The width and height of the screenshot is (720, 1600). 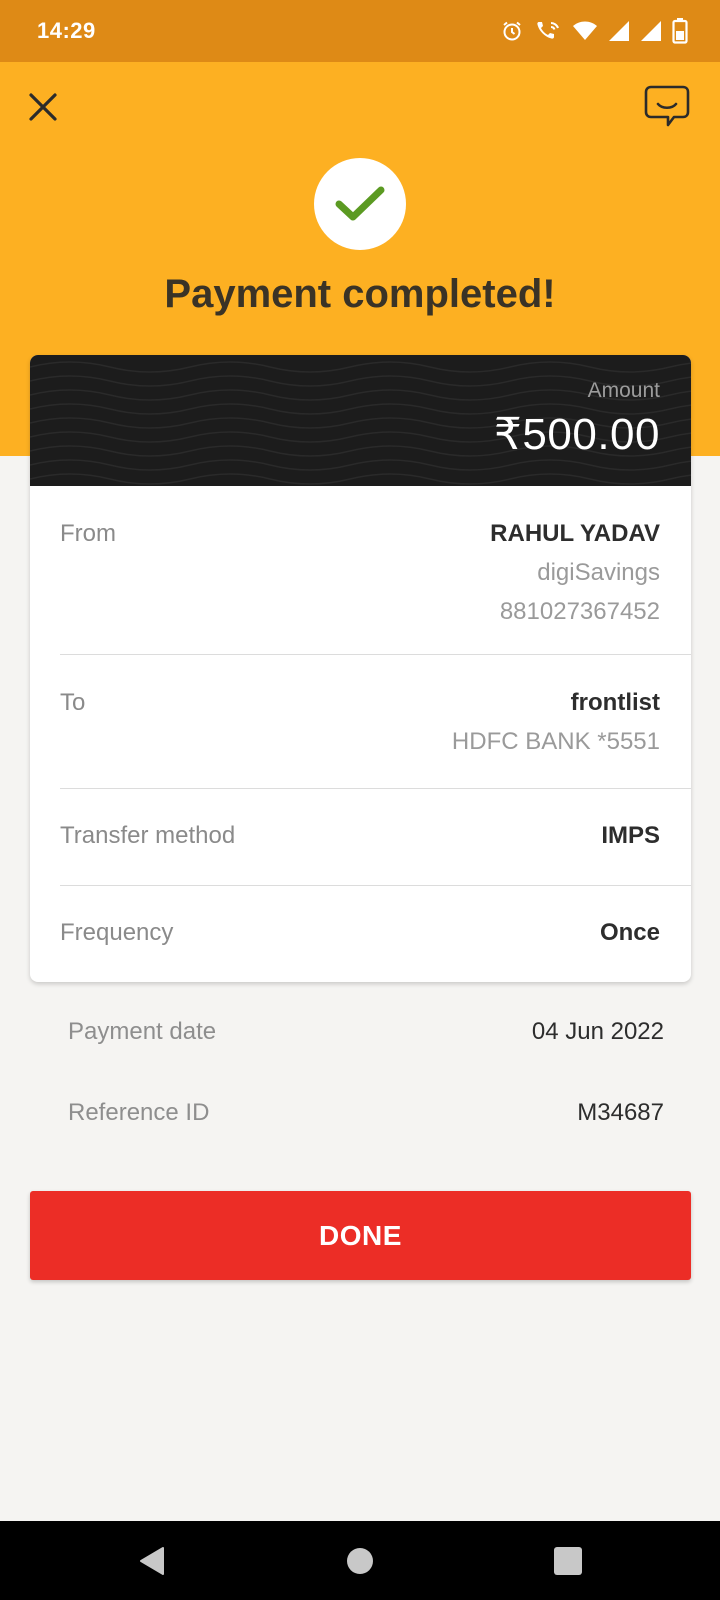 What do you see at coordinates (575, 533) in the screenshot?
I see `from-name: RAHUL YADAV` at bounding box center [575, 533].